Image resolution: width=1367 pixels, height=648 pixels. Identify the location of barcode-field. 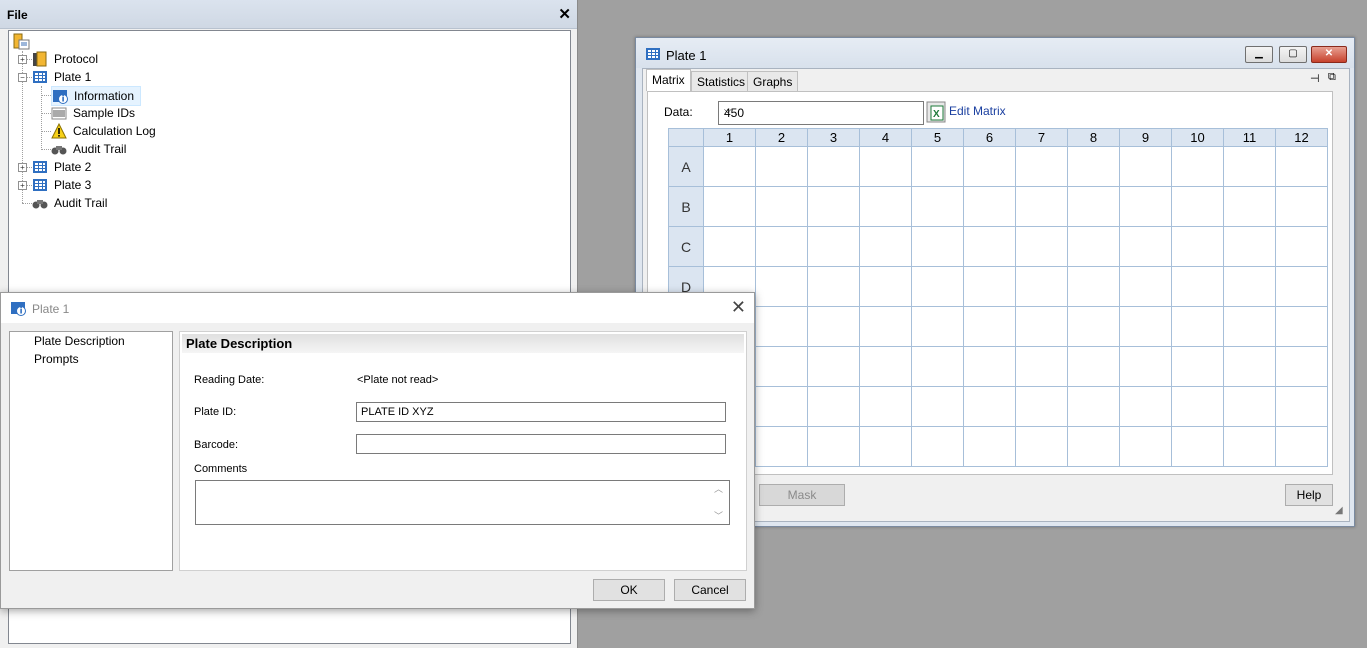
(541, 444).